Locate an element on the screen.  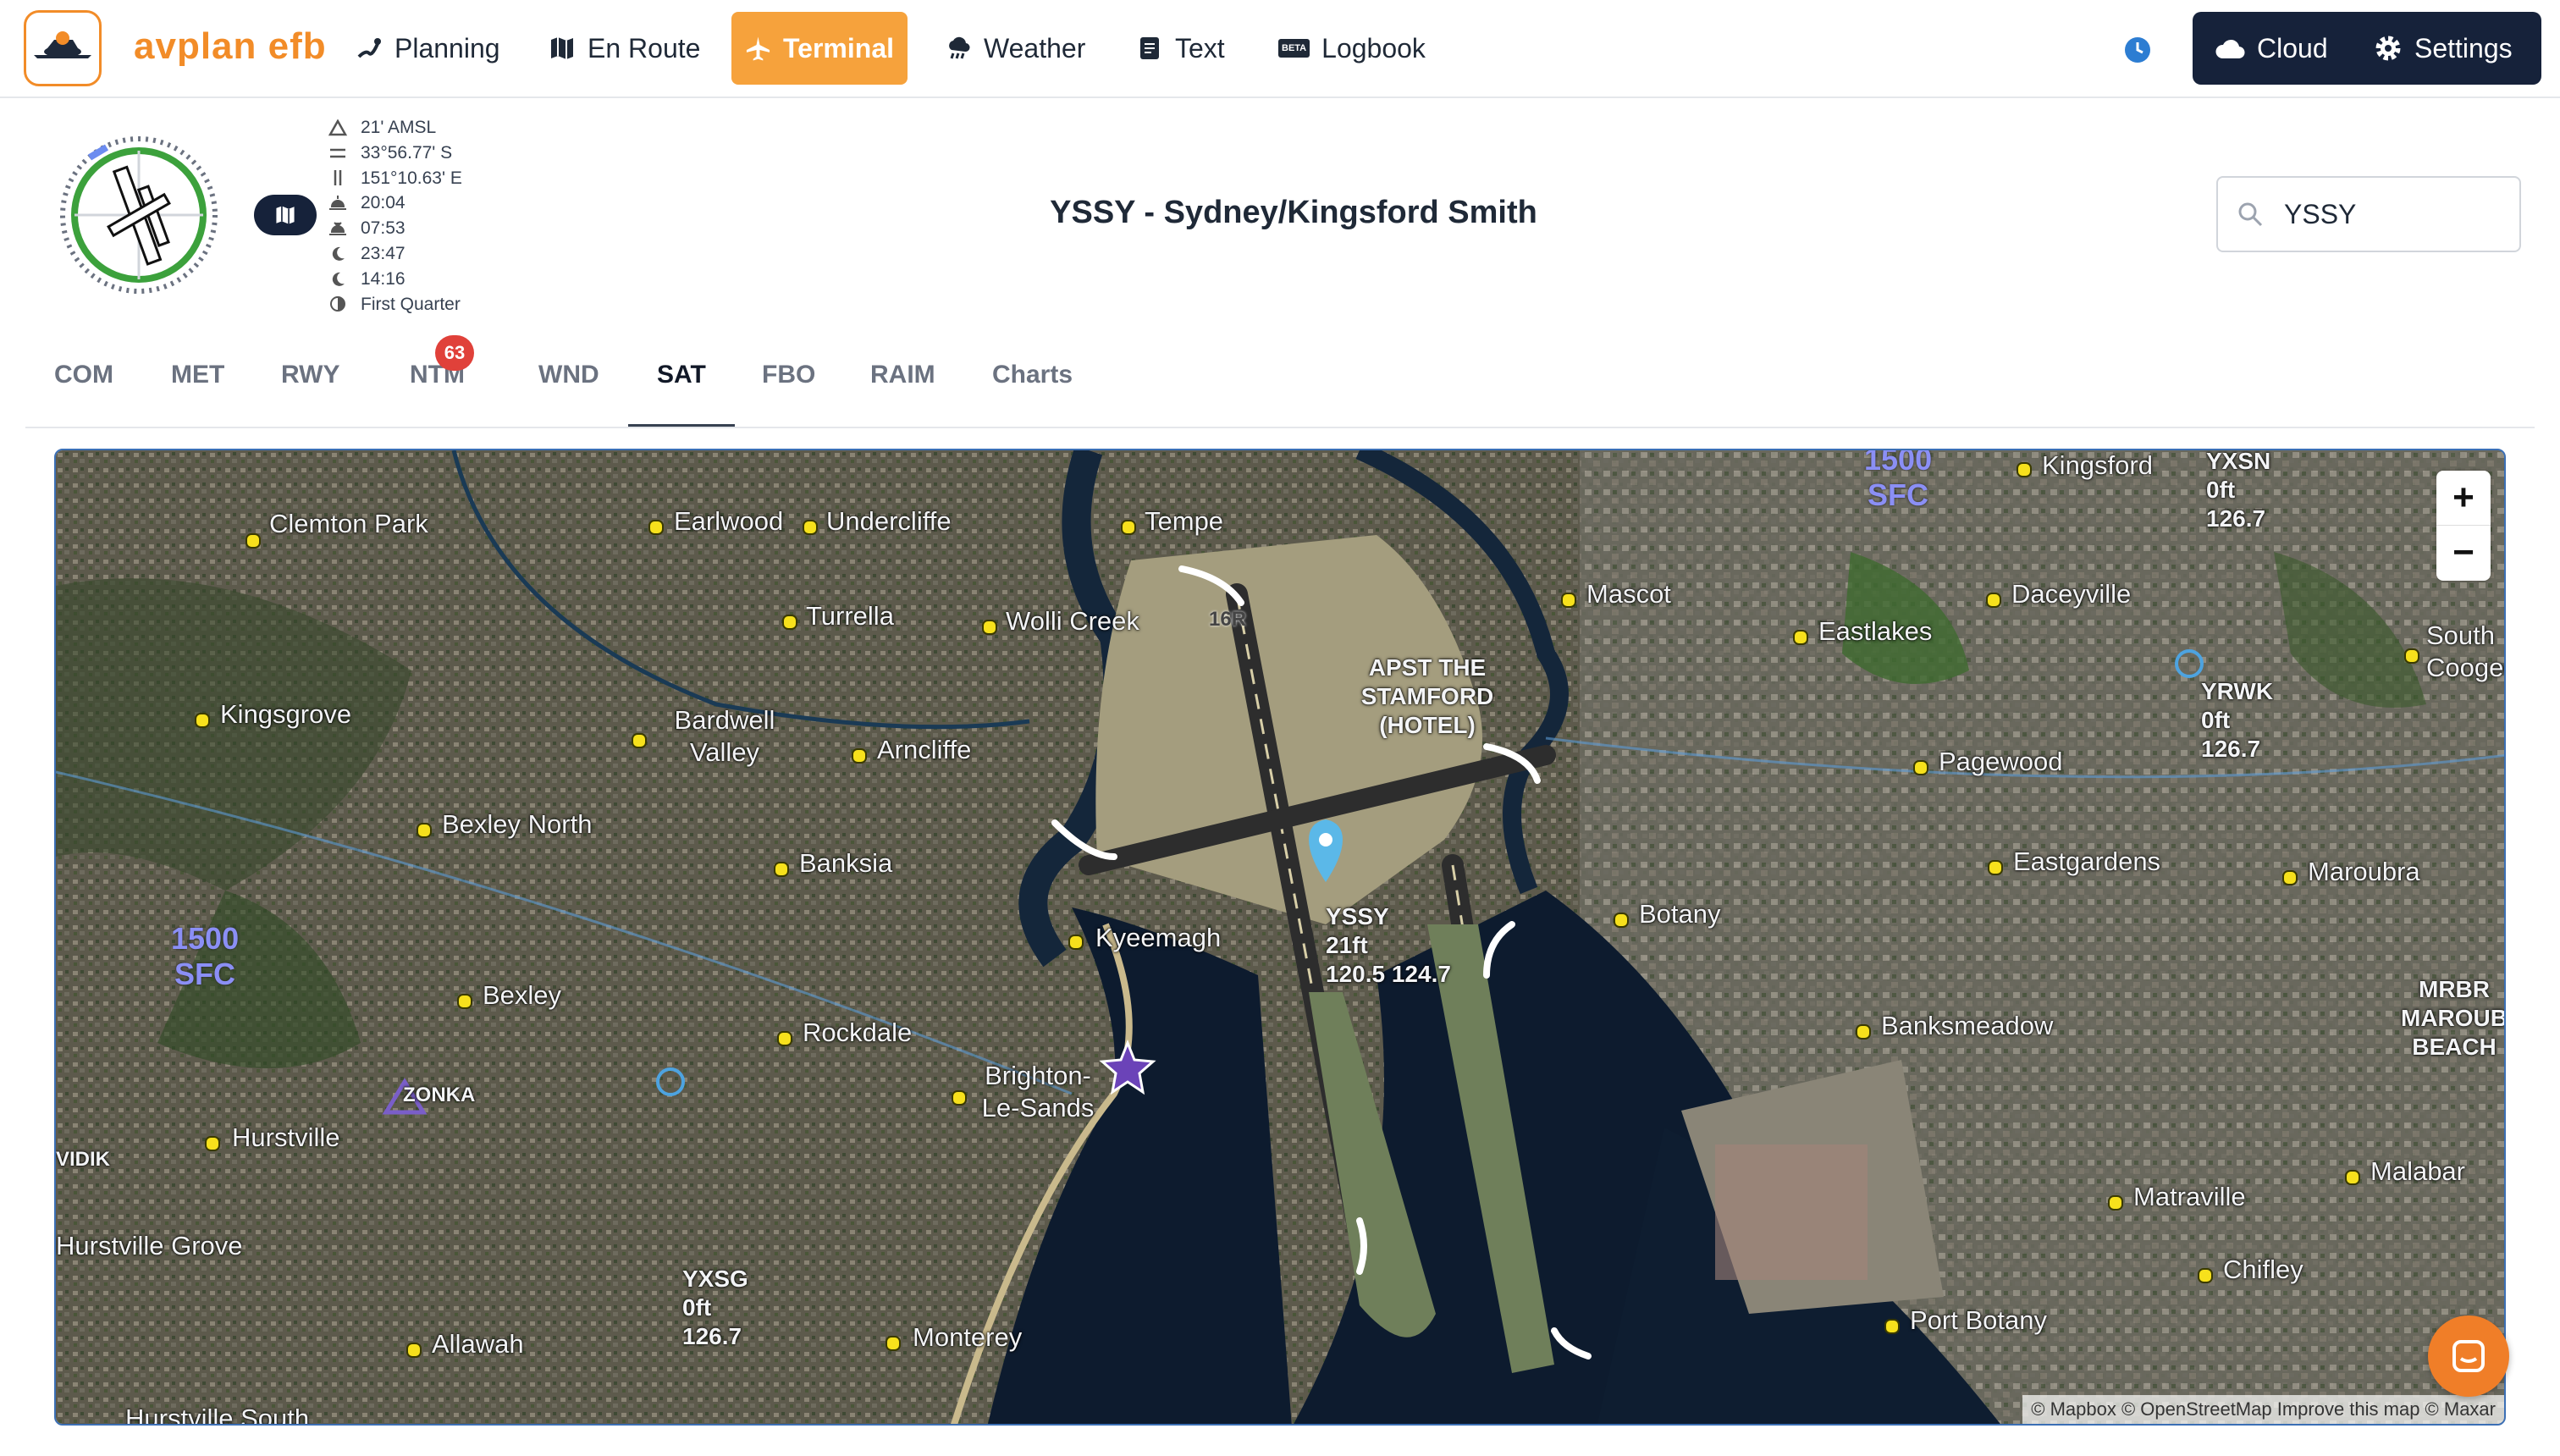
tab-charts: Charts is located at coordinates (1032, 393).